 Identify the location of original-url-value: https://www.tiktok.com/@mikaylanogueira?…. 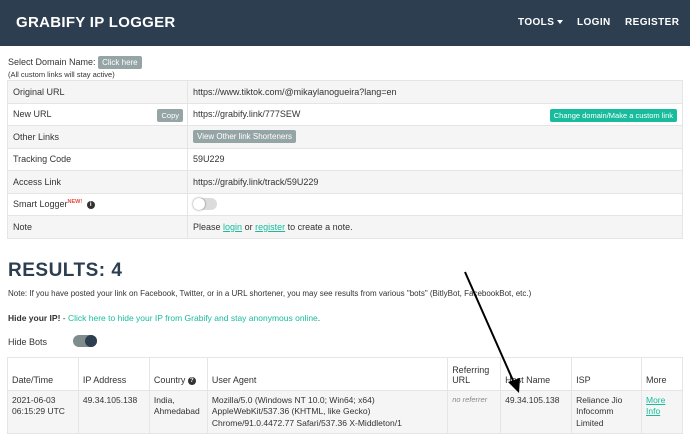
(435, 92).